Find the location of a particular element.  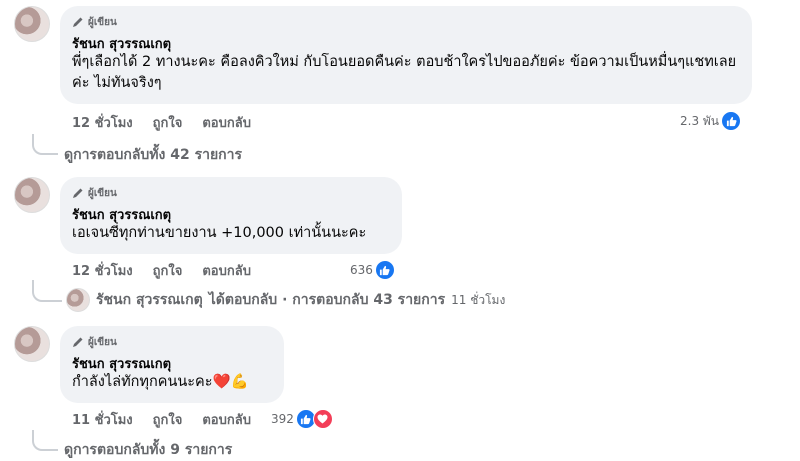

comment-text-body: กำลังไล่ทักทุกคนนะคะ is located at coordinates (142, 382).